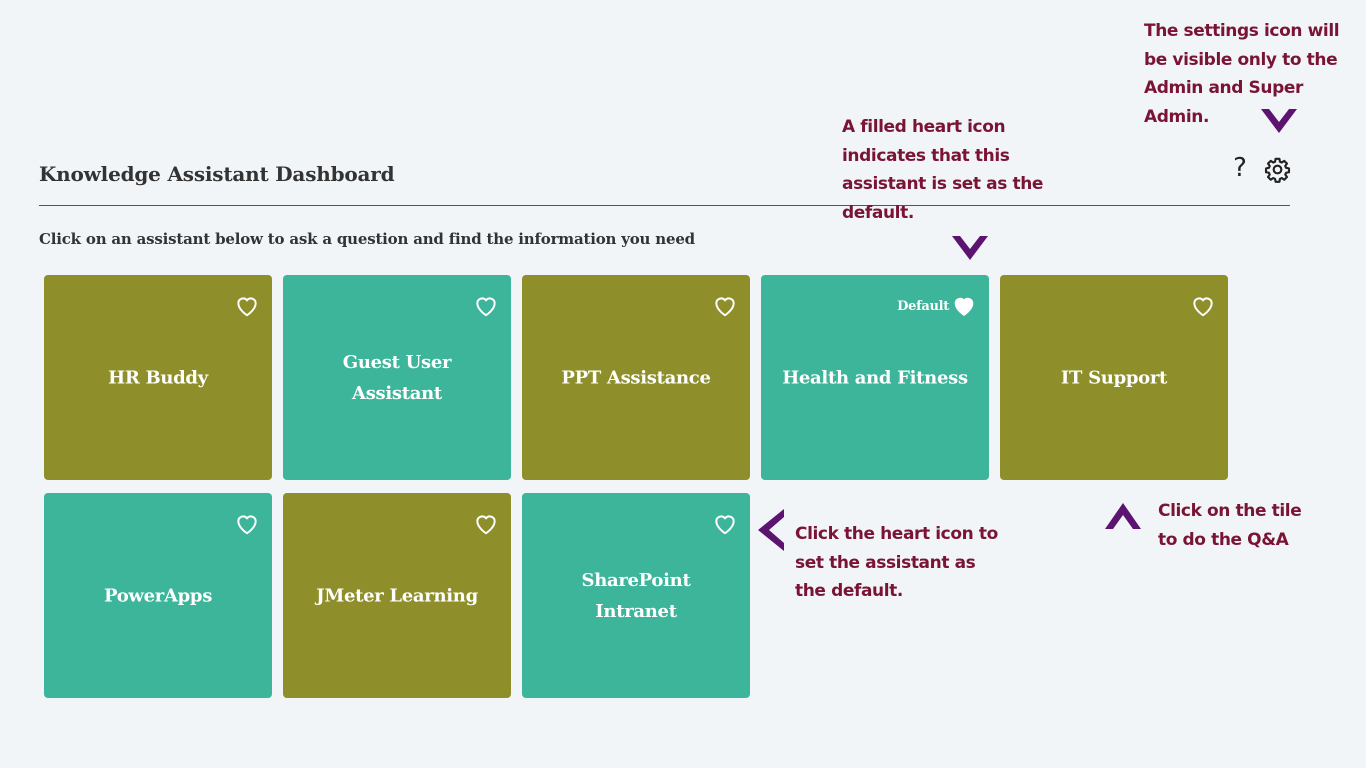 The height and width of the screenshot is (768, 1366). I want to click on tile-label: Health and Fitness, so click(875, 377).